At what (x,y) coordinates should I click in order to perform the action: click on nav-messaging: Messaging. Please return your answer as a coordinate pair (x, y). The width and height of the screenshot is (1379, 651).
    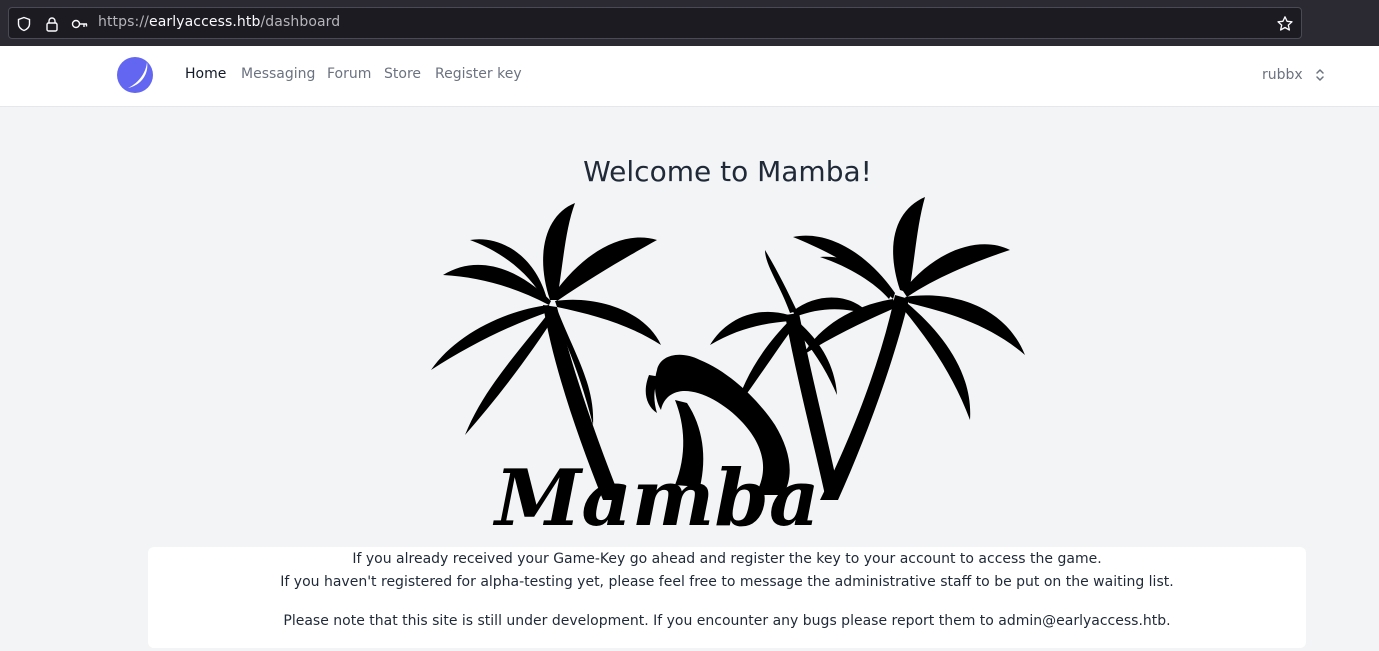
    Looking at the image, I should click on (278, 74).